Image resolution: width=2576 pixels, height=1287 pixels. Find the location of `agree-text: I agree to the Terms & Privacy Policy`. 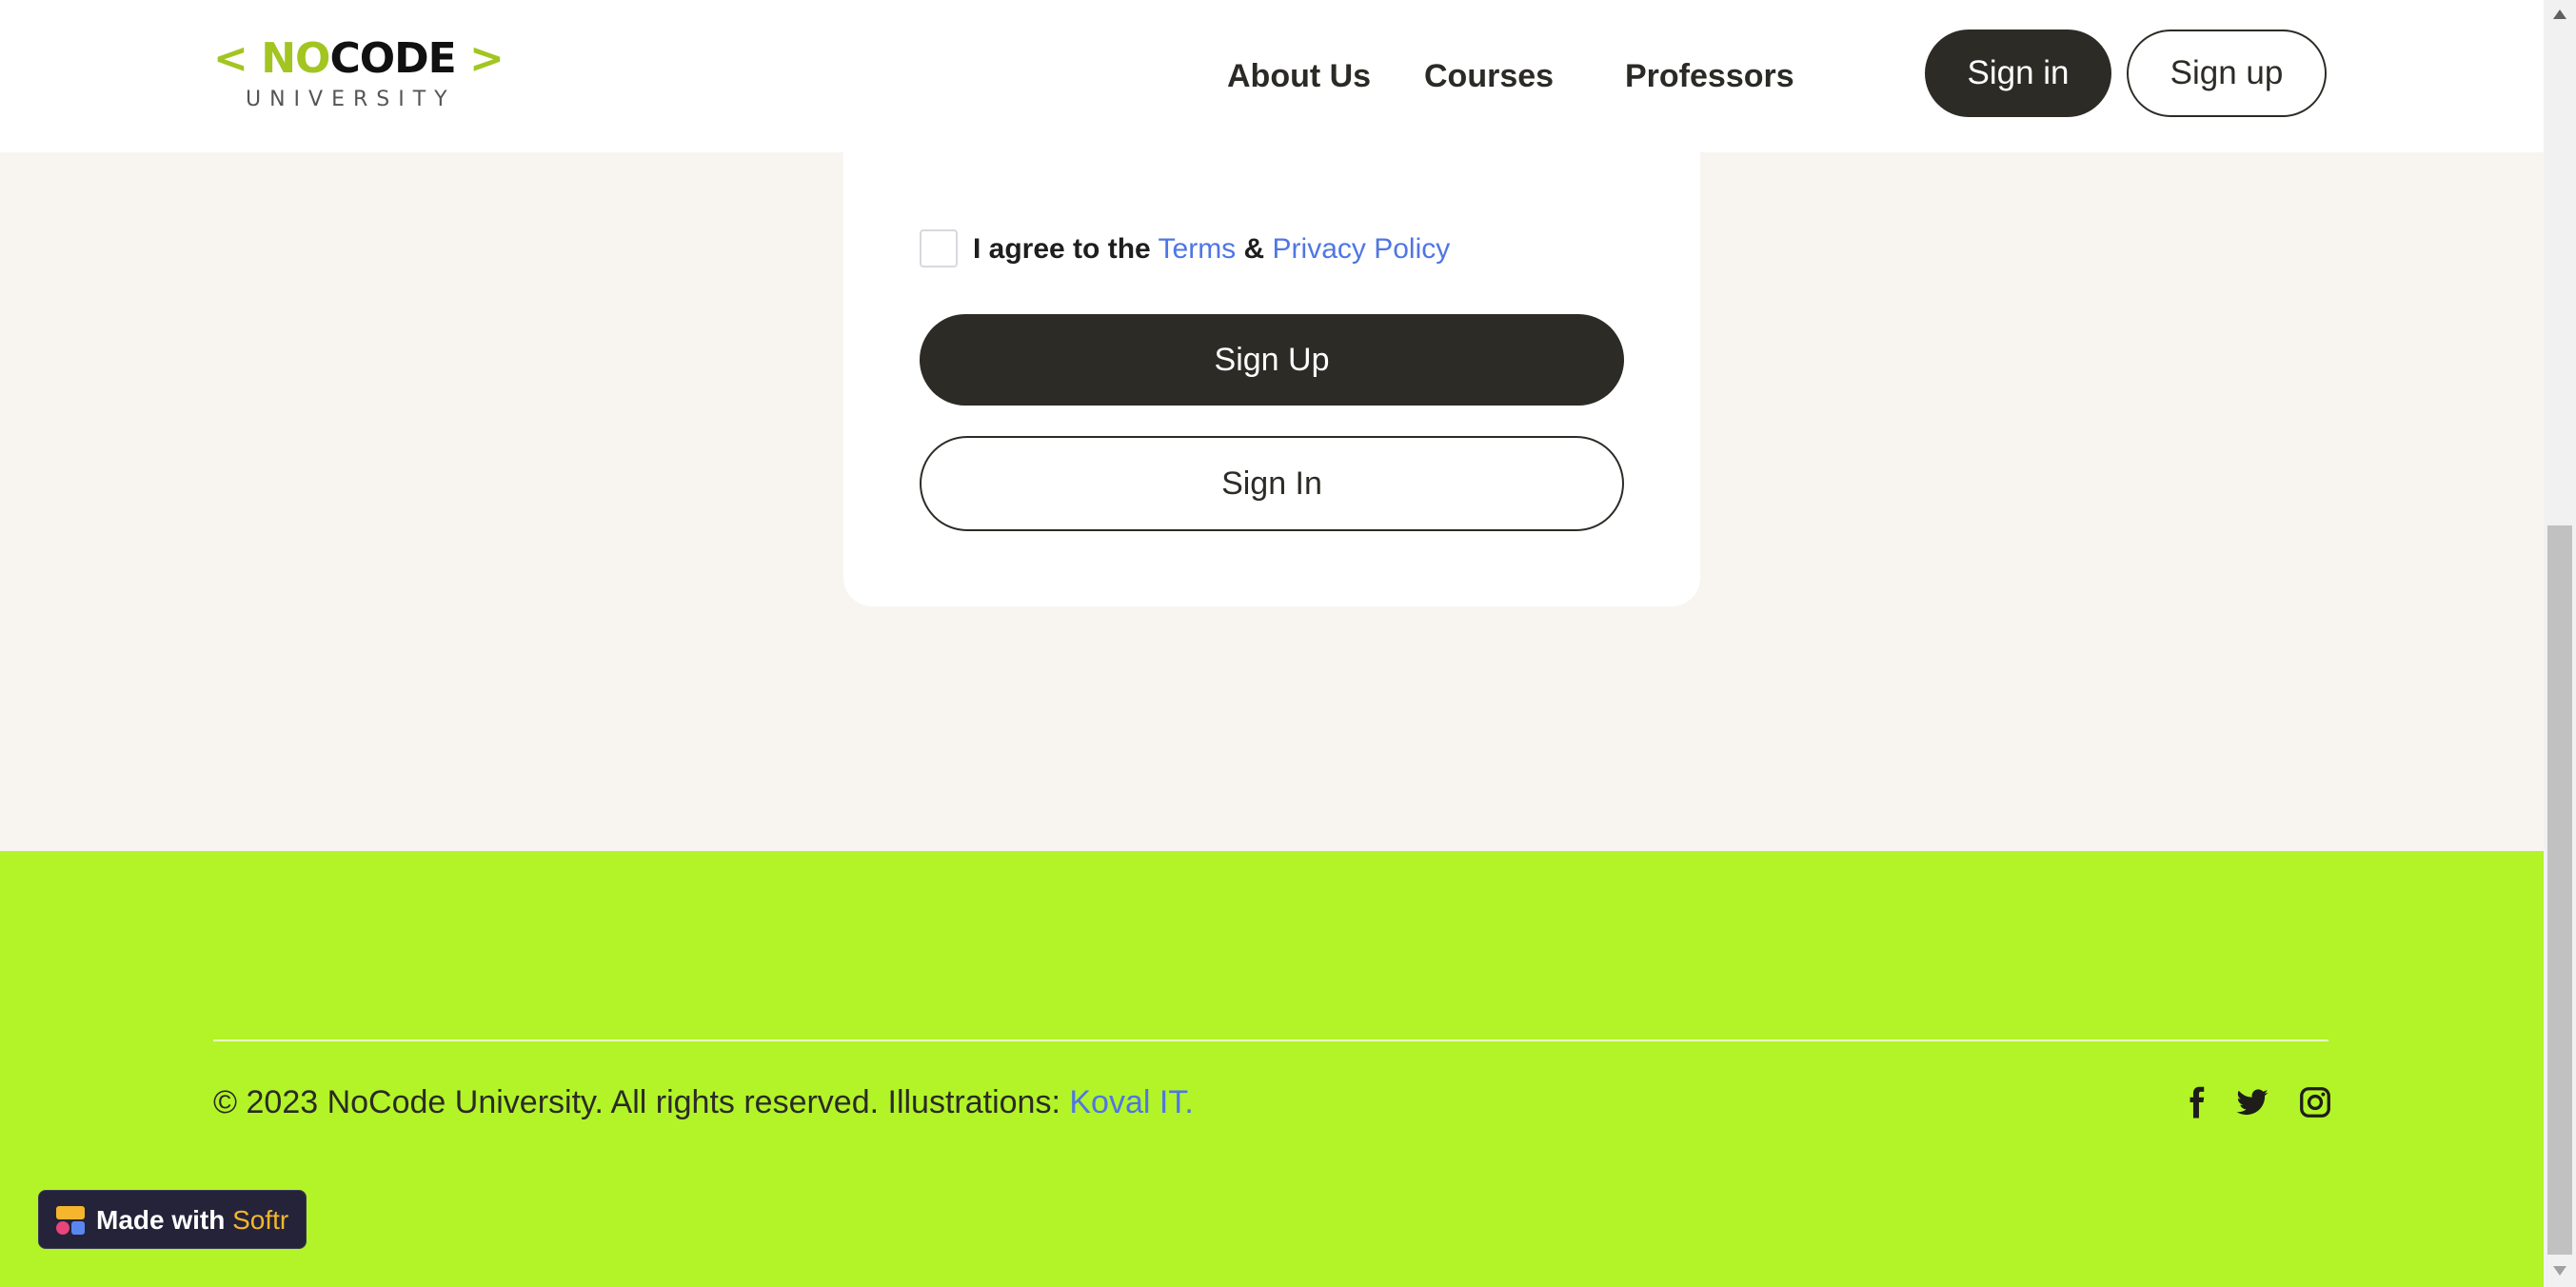

agree-text: I agree to the Terms & Privacy Policy is located at coordinates (1211, 249).